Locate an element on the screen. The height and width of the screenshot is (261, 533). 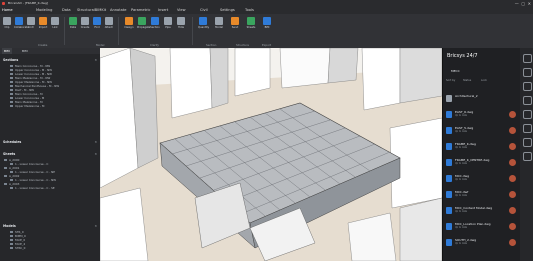
group-export: Export is located at coordinates (267, 45).